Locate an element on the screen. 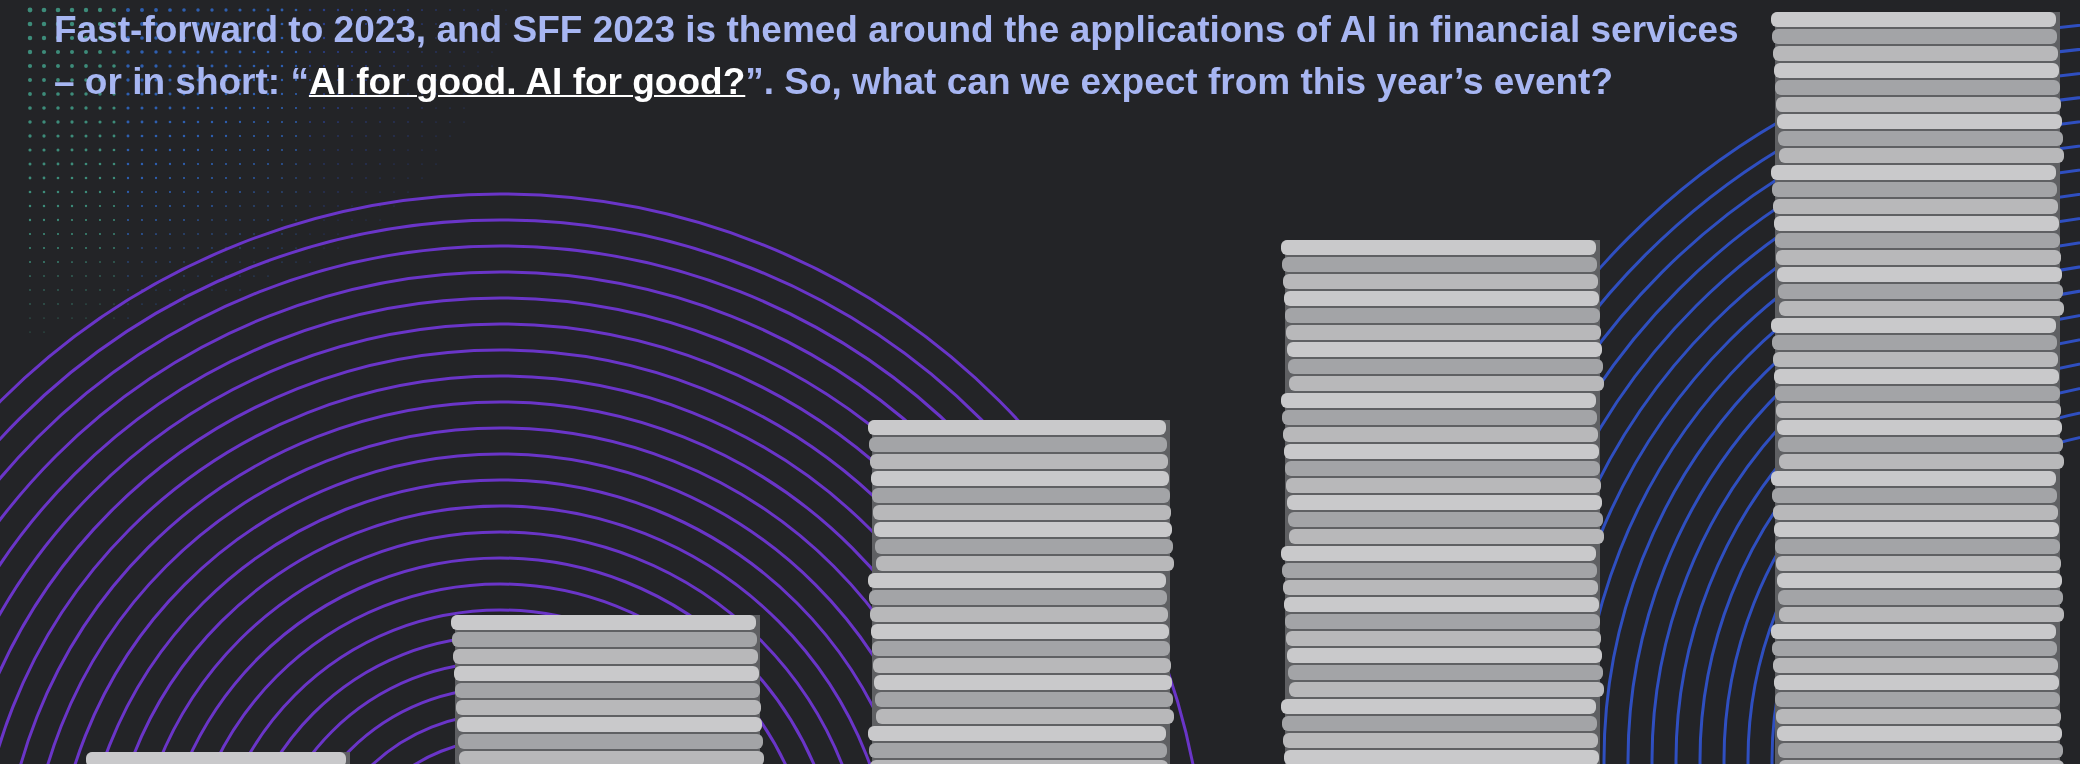 This screenshot has height=764, width=2080. article-link: AI for good. AI for good? is located at coordinates (527, 81).